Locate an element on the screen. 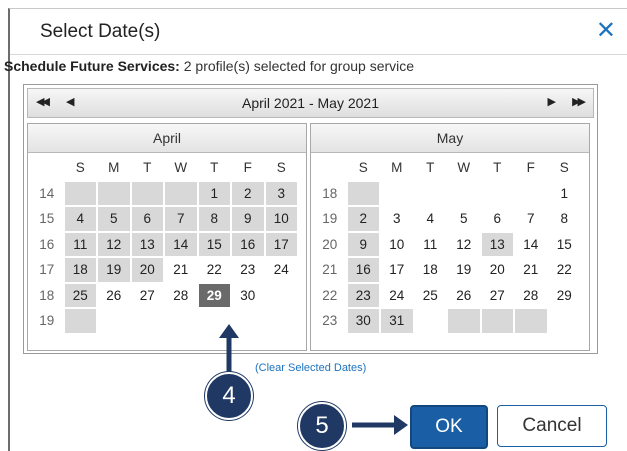  step-5-marker: 5 is located at coordinates (322, 426).